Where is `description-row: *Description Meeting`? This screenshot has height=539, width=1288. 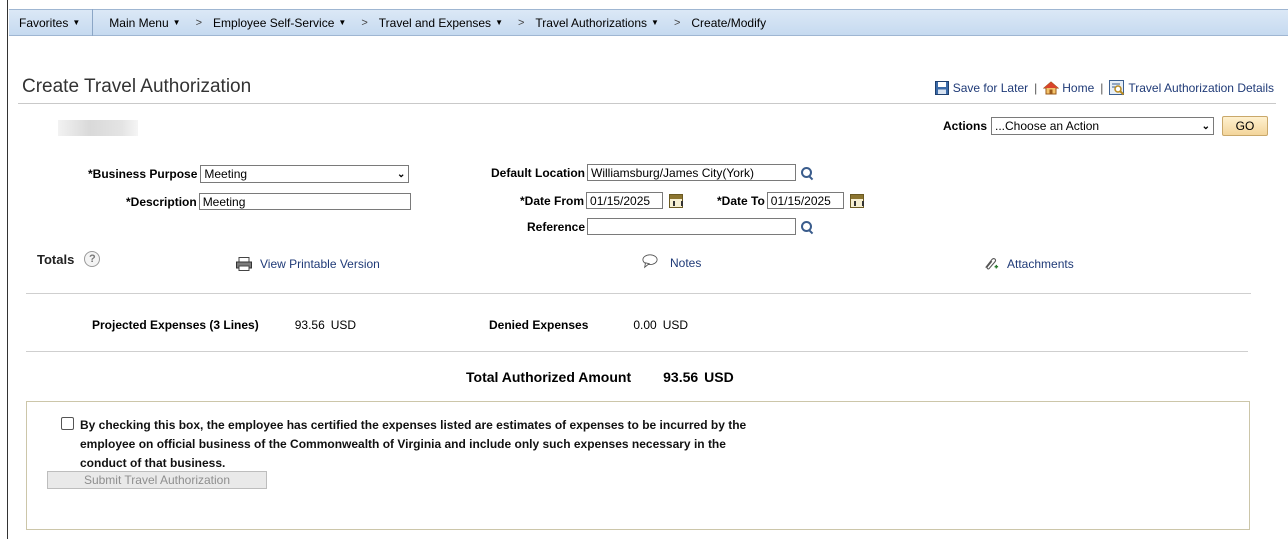 description-row: *Description Meeting is located at coordinates (268, 201).